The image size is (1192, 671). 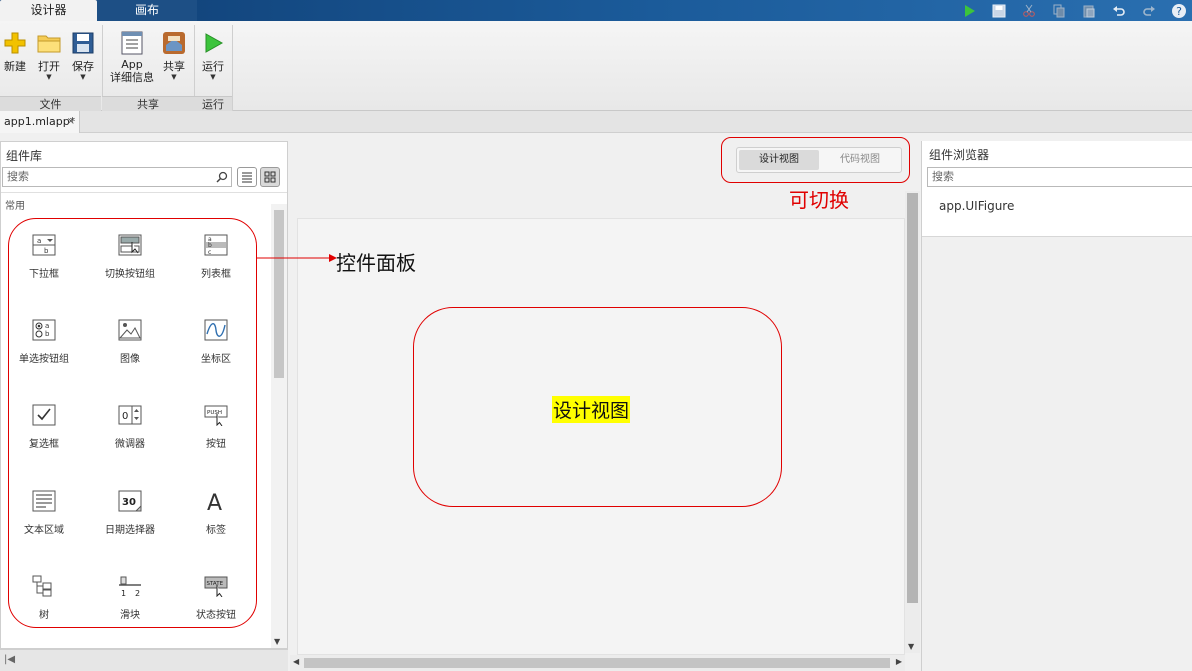 I want to click on canvas-vertical-scrollbar: ▼, so click(x=912, y=422).